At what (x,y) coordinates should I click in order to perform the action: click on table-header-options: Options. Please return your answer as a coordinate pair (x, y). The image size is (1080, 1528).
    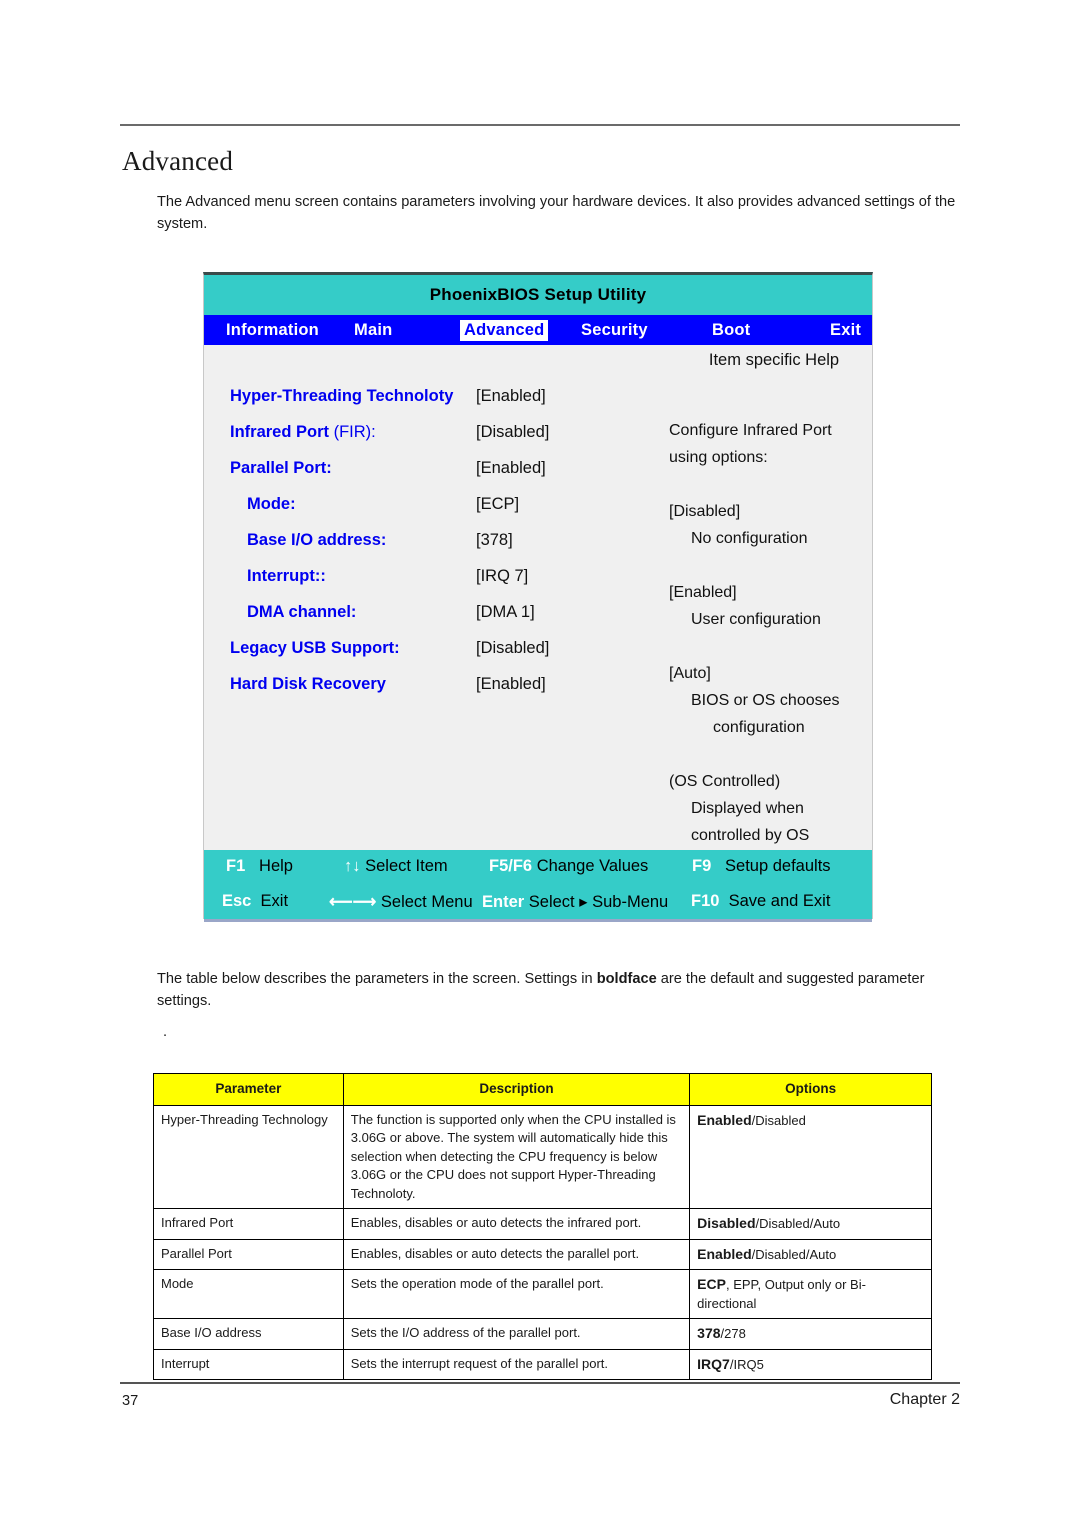
    Looking at the image, I should click on (810, 1089).